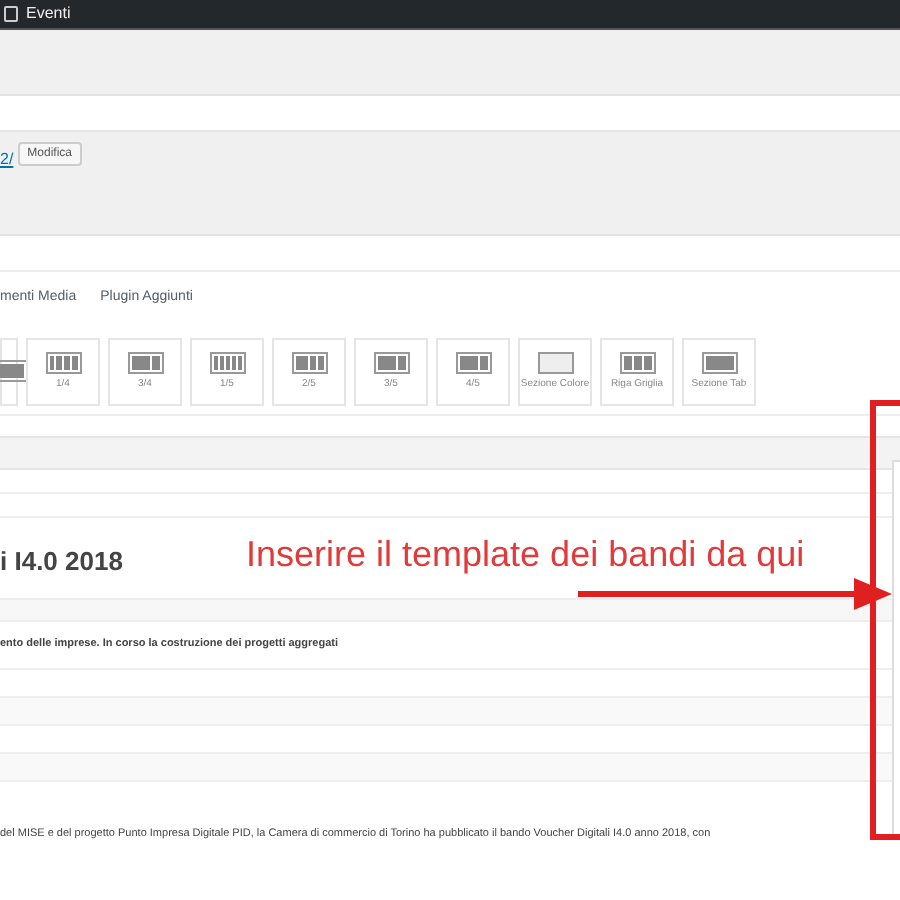 This screenshot has height=900, width=900. What do you see at coordinates (7, 160) in the screenshot?
I see `permalink-link: 2/` at bounding box center [7, 160].